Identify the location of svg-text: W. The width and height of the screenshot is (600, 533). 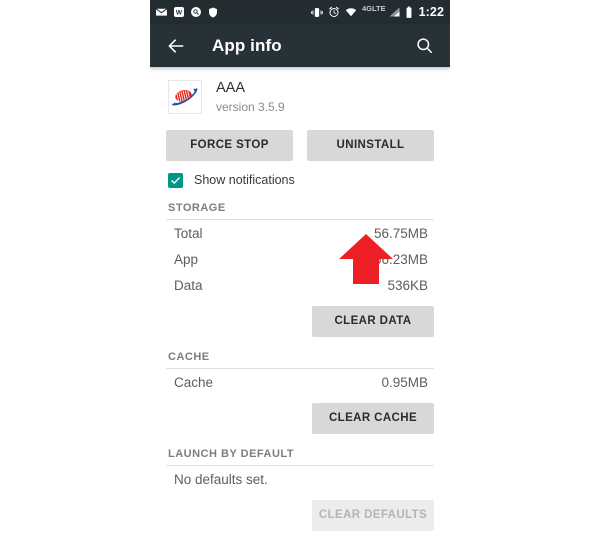
(179, 13).